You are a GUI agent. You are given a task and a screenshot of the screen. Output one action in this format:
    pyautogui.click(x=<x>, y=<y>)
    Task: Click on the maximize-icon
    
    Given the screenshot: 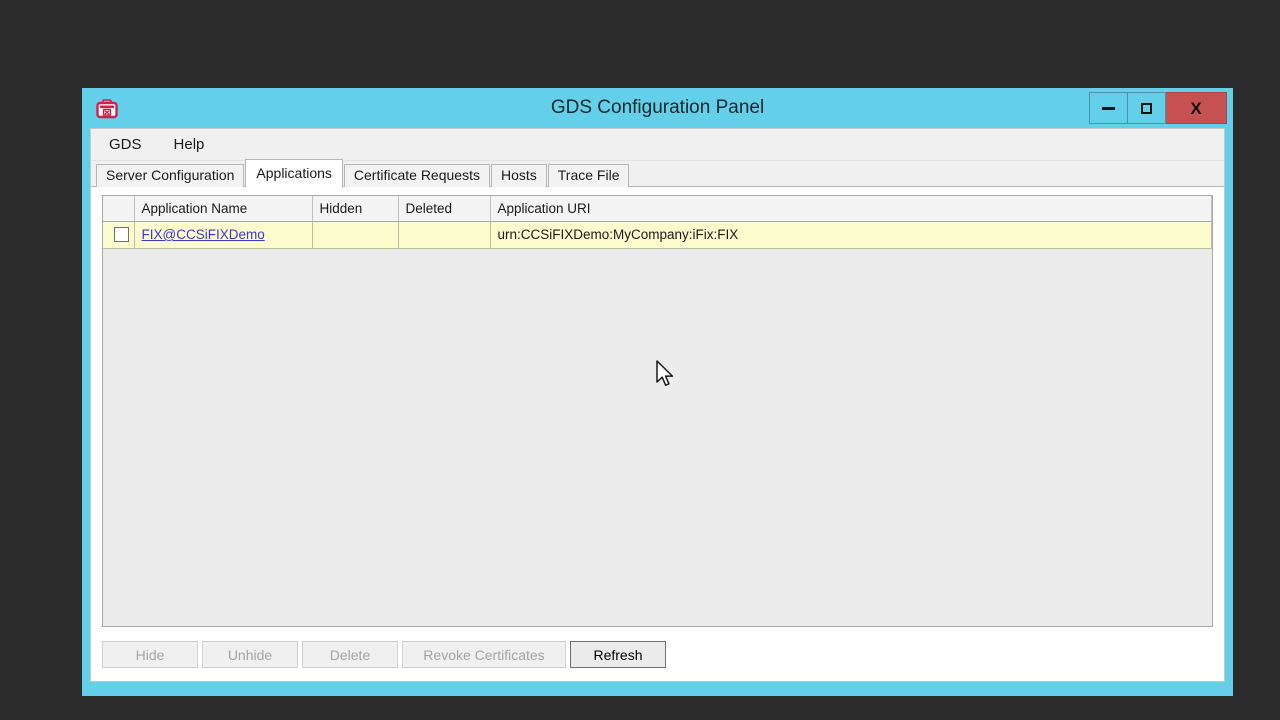 What is the action you would take?
    pyautogui.click(x=1146, y=108)
    